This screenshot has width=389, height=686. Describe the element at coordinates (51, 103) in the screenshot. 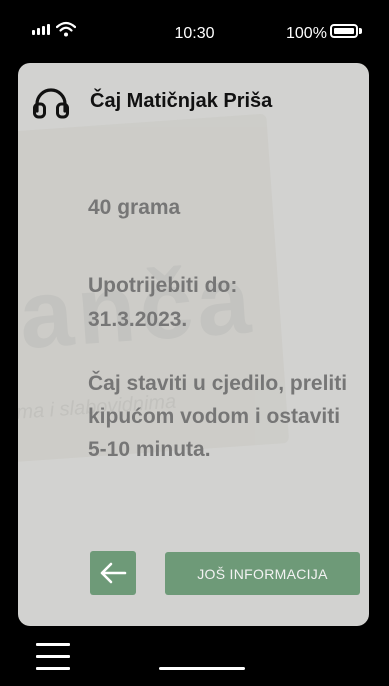

I see `headphones-icon` at that location.